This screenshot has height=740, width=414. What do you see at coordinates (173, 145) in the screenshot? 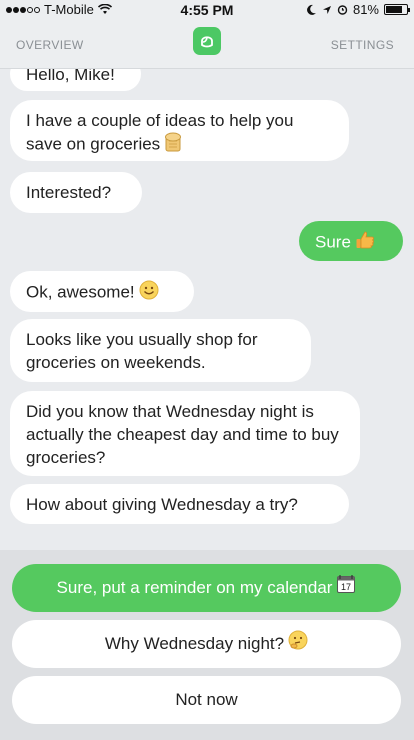
I see `bread-icon` at bounding box center [173, 145].